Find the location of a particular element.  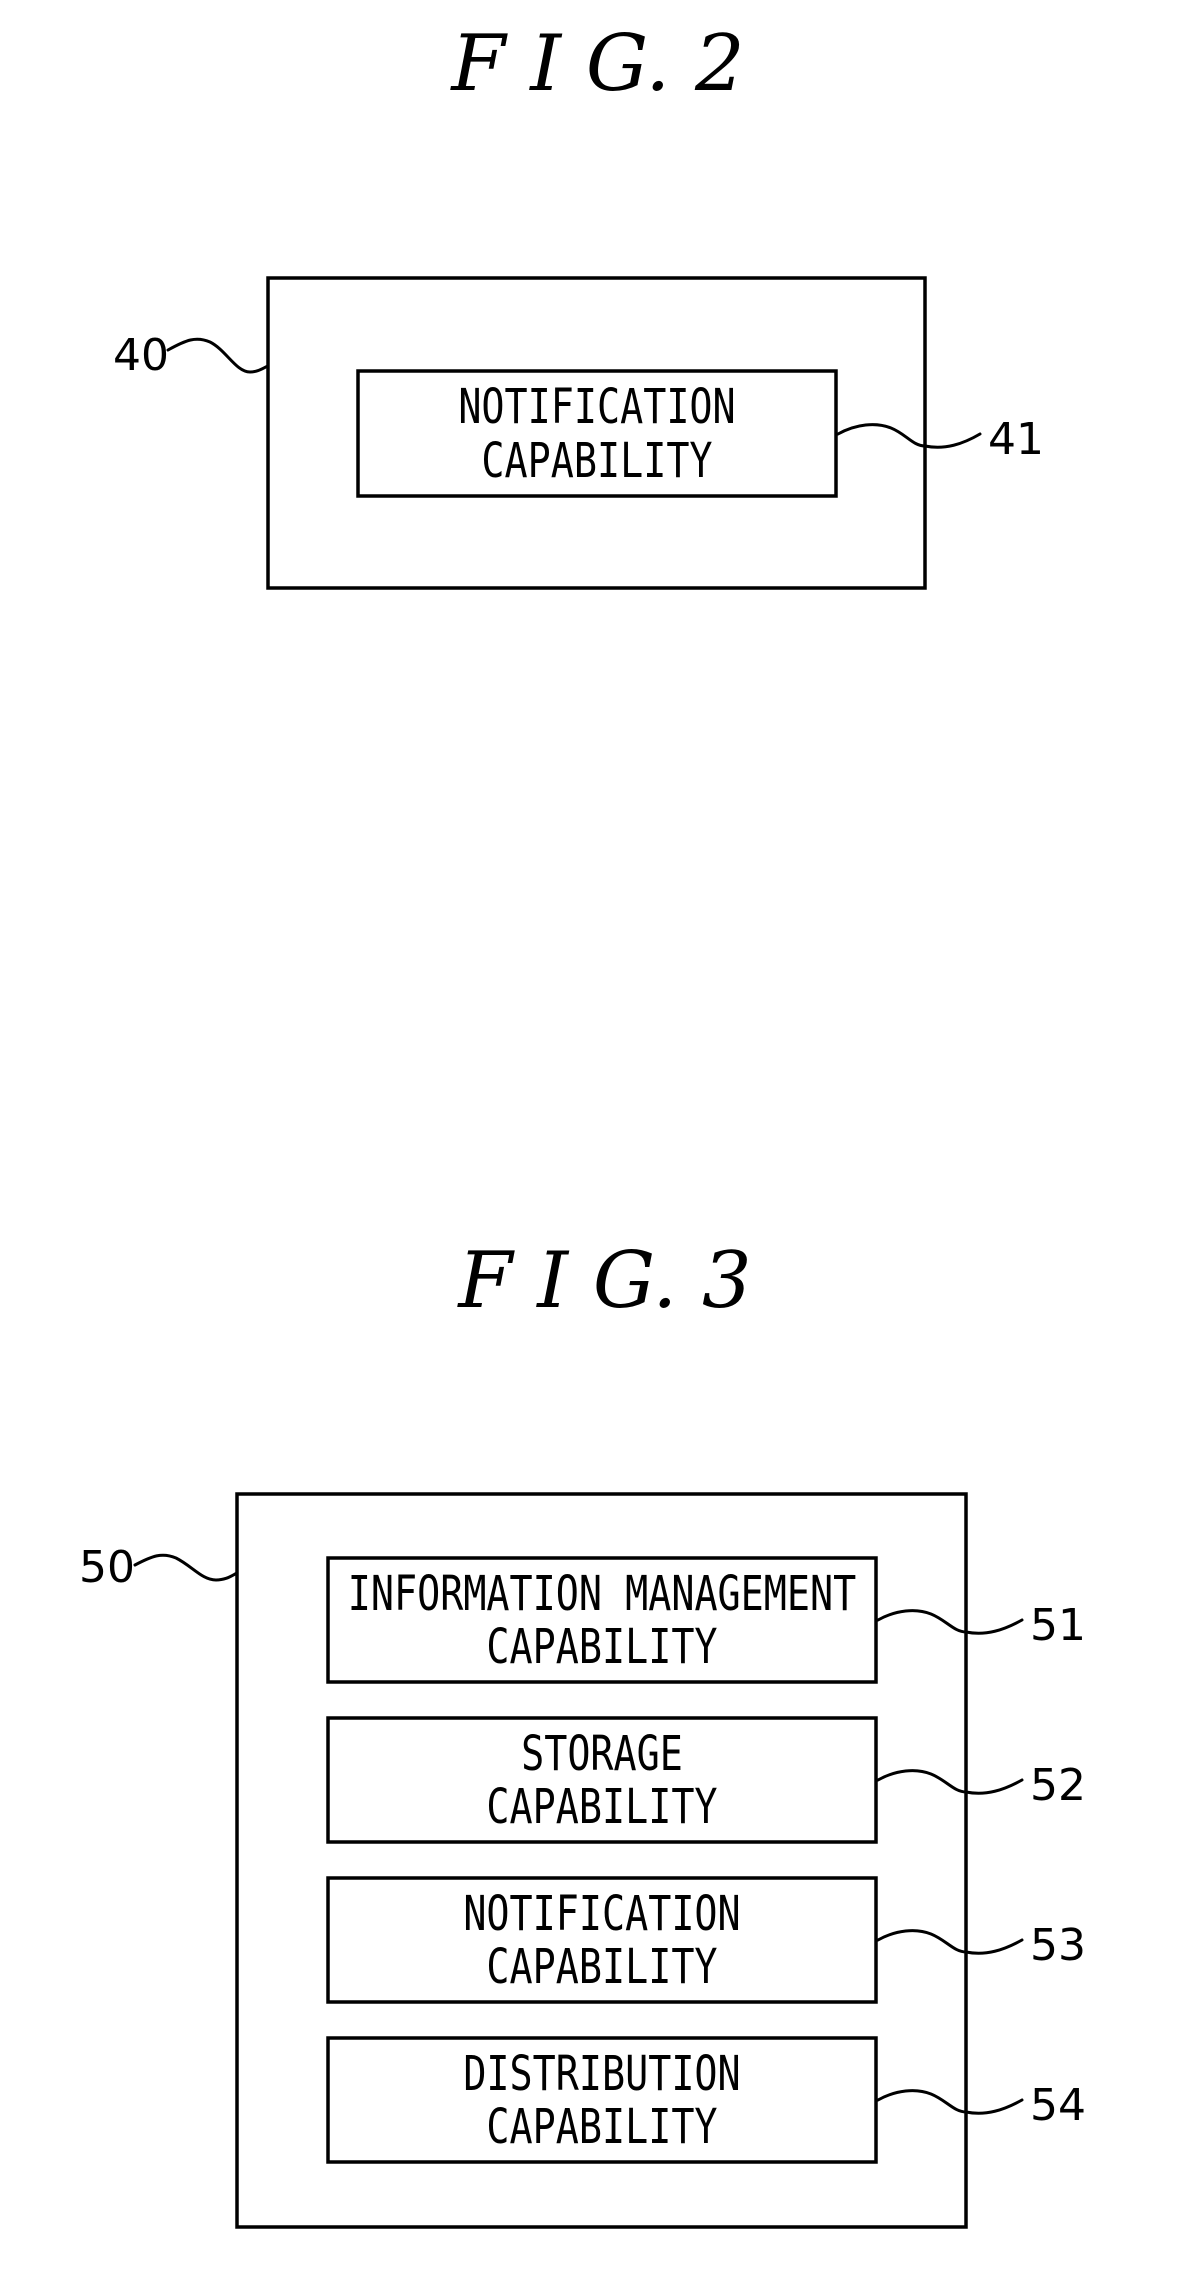

component-label-line: STORAGE is located at coordinates (602, 1754).